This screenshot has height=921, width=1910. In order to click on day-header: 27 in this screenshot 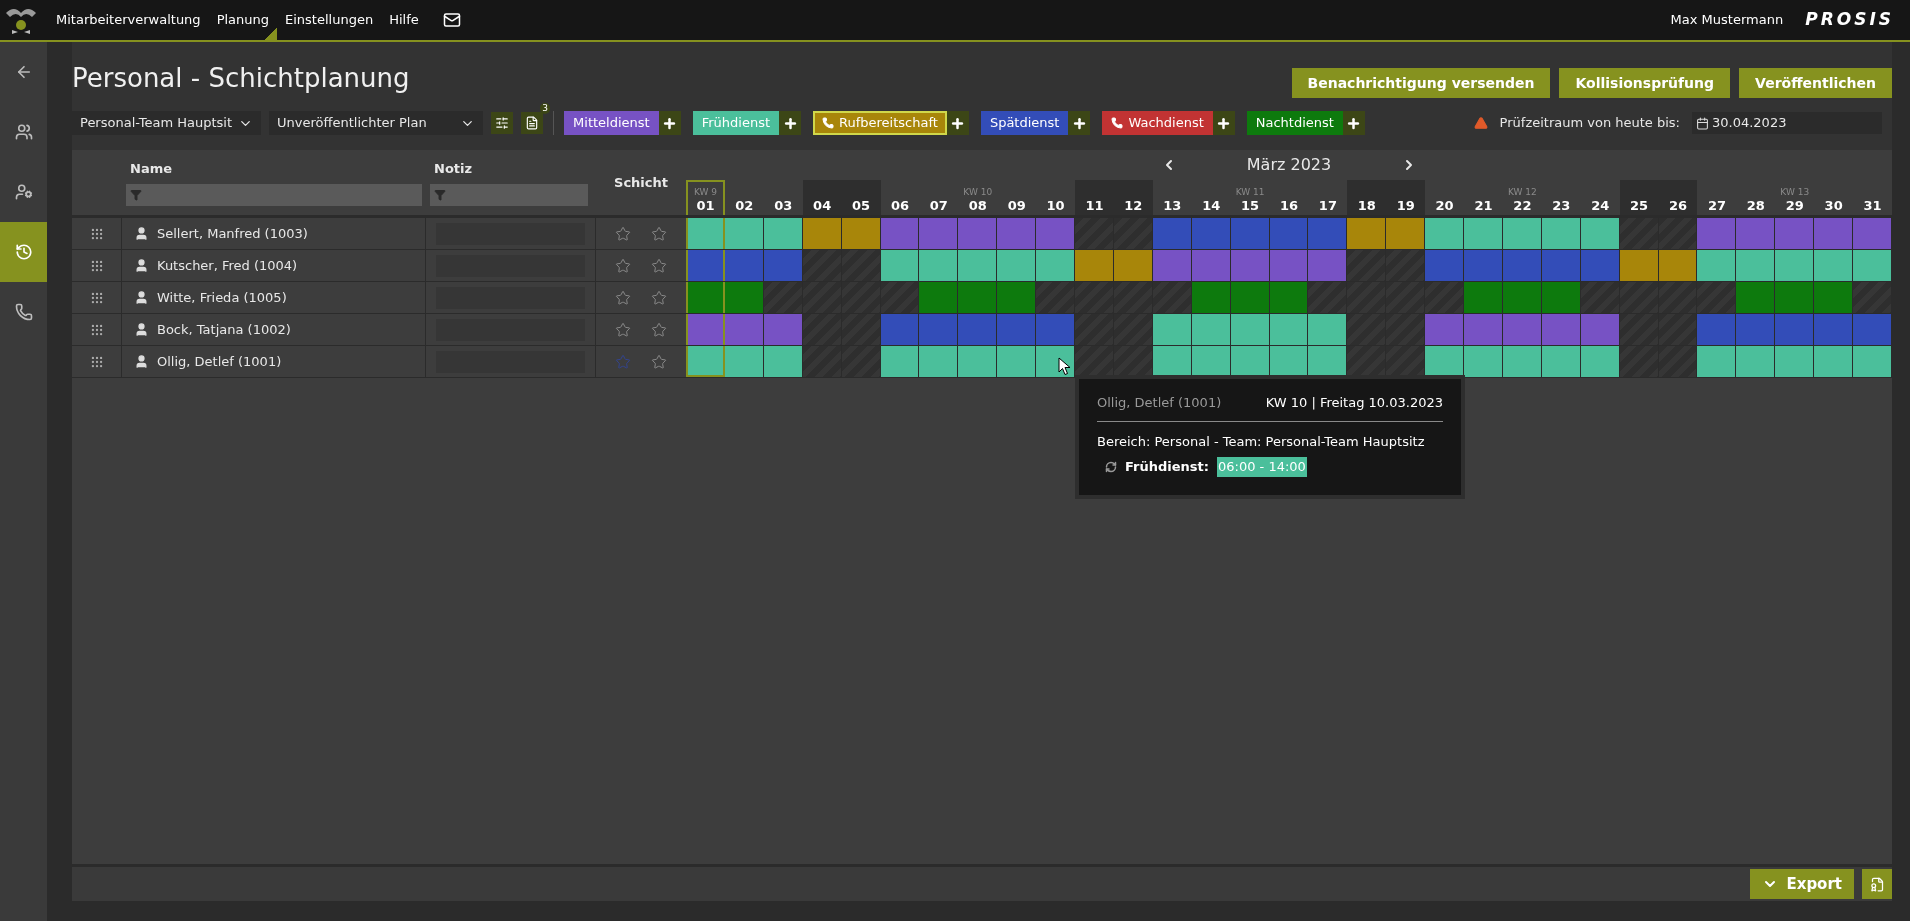, I will do `click(1717, 197)`.